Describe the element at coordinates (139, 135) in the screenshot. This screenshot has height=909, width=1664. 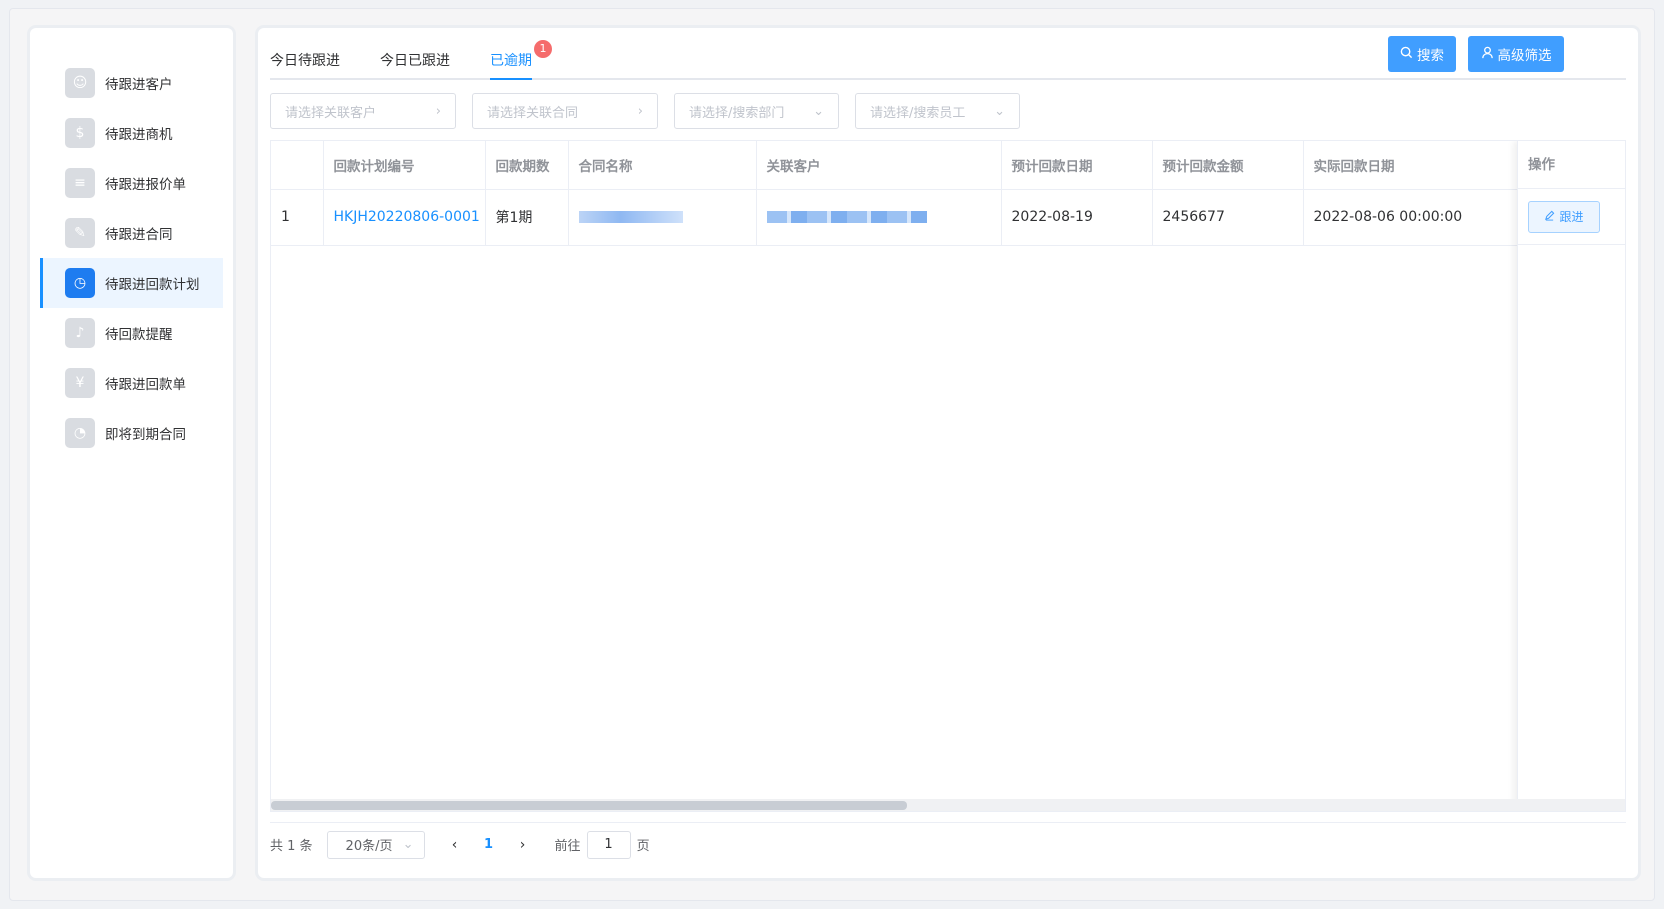
I see `sidebar-item-label: 待跟进商机` at that location.